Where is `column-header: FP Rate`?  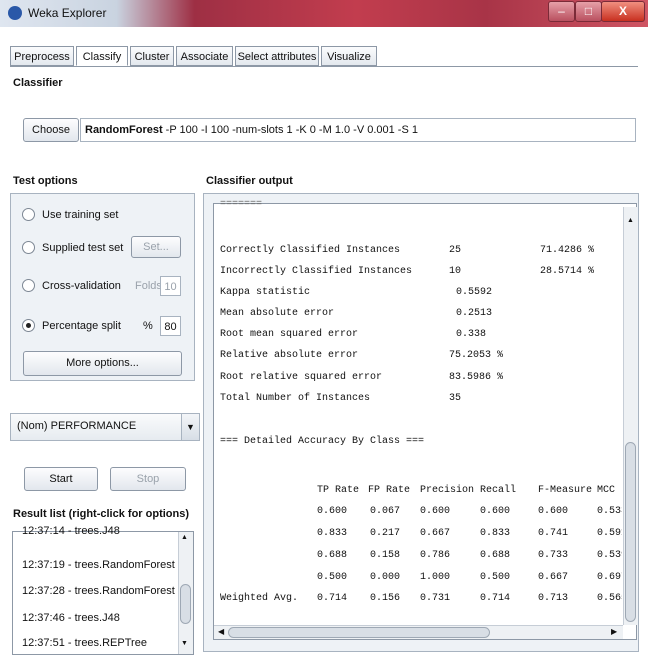 column-header: FP Rate is located at coordinates (389, 490).